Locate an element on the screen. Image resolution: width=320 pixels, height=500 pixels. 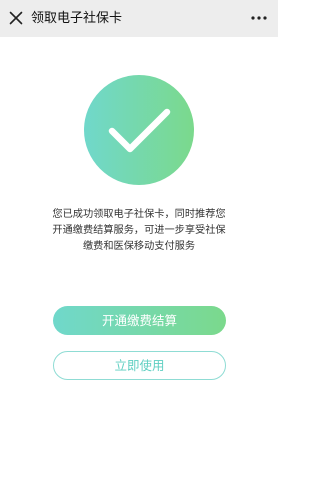
close-button is located at coordinates (16, 18).